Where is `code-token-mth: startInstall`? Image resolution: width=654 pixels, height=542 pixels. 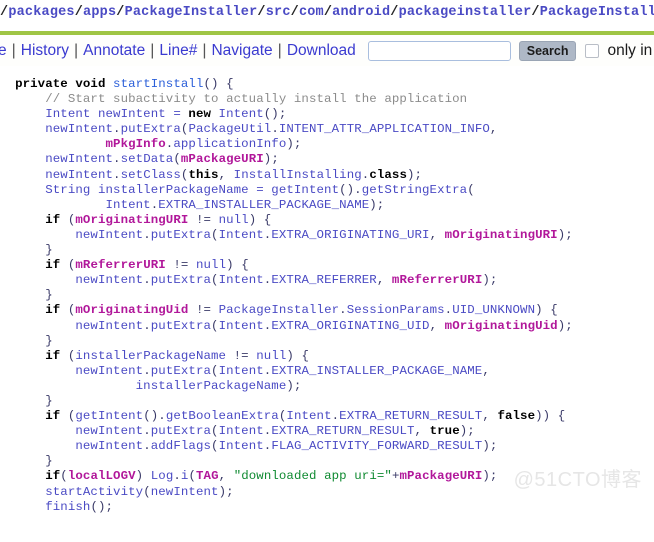 code-token-mth: startInstall is located at coordinates (158, 84).